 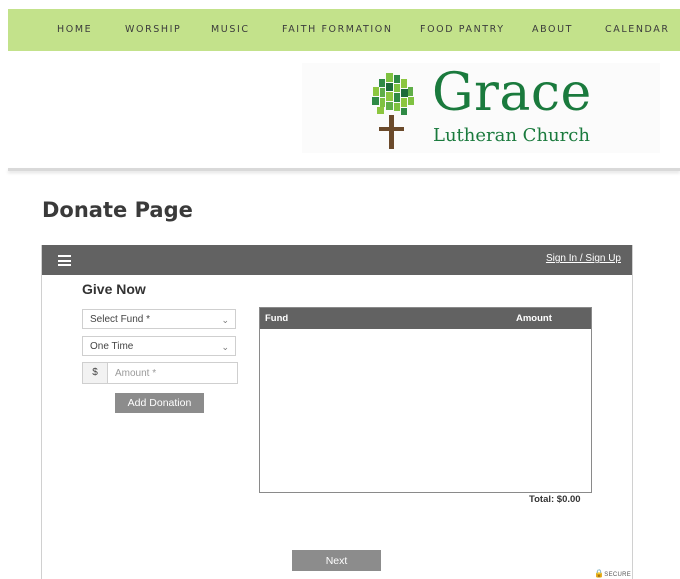 What do you see at coordinates (344, 169) in the screenshot?
I see `header-divider` at bounding box center [344, 169].